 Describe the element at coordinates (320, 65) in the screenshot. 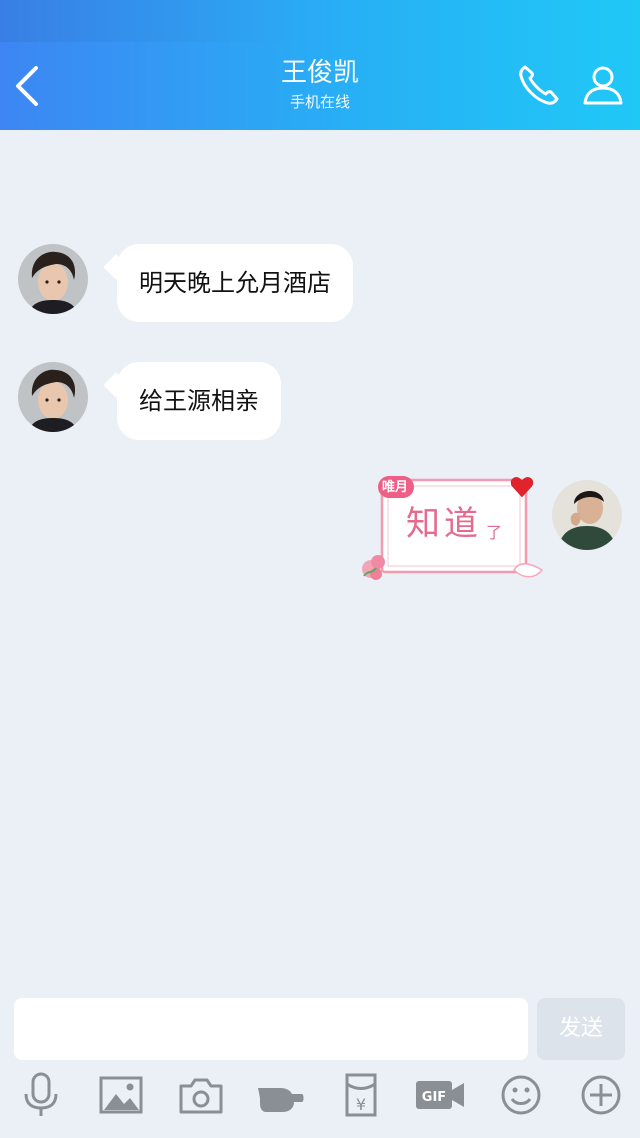

I see `chat-header: 王俊凯 手机在线` at that location.